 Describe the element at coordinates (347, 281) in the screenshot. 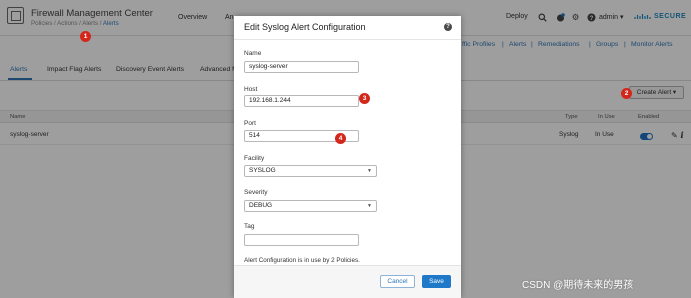

I see `dialog-footer: Cancel Save` at that location.